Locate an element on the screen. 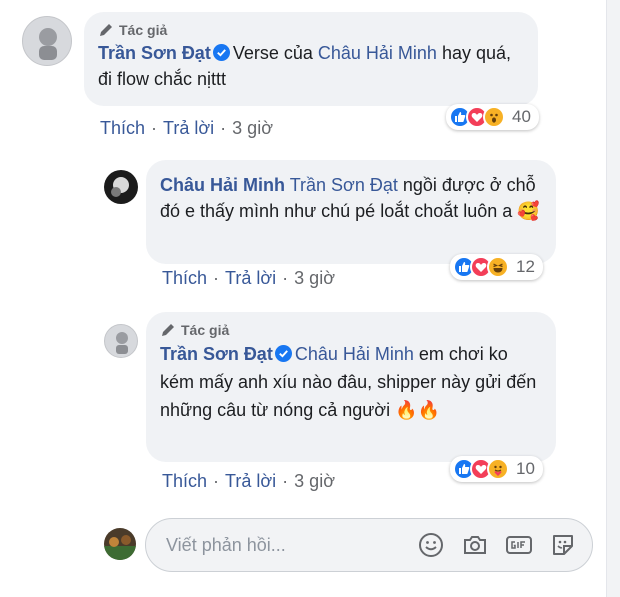  comment-body: Verse của is located at coordinates (275, 53).